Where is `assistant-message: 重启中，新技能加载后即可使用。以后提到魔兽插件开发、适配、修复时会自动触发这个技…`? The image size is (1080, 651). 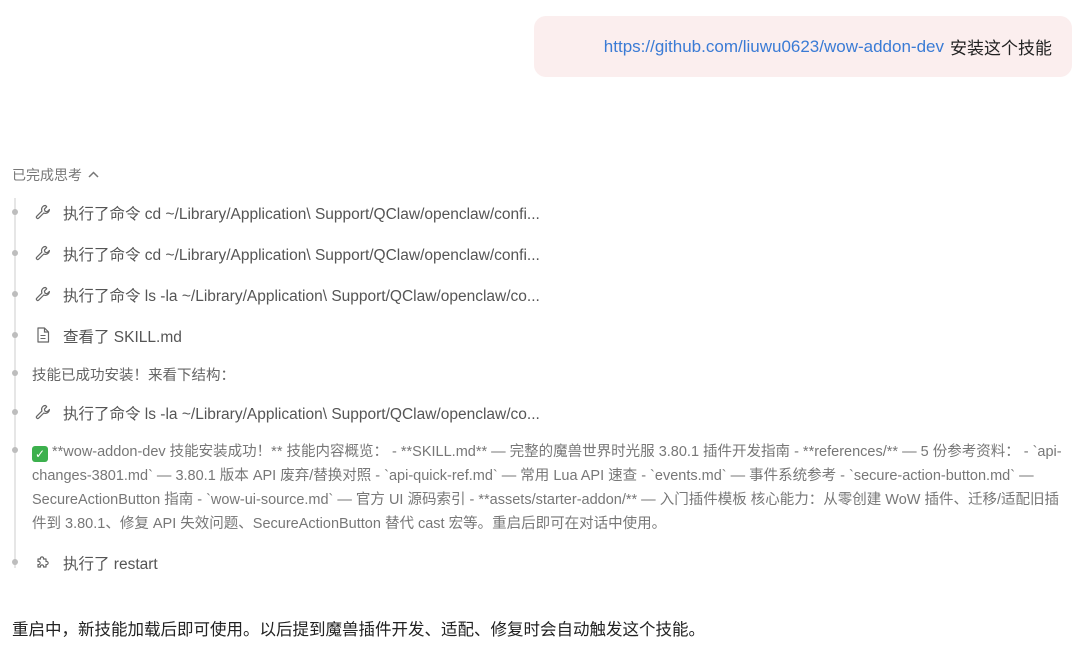
assistant-message: 重启中，新技能加载后即可使用。以后提到魔兽插件开发、适配、修复时会自动触发这个技… is located at coordinates (358, 630).